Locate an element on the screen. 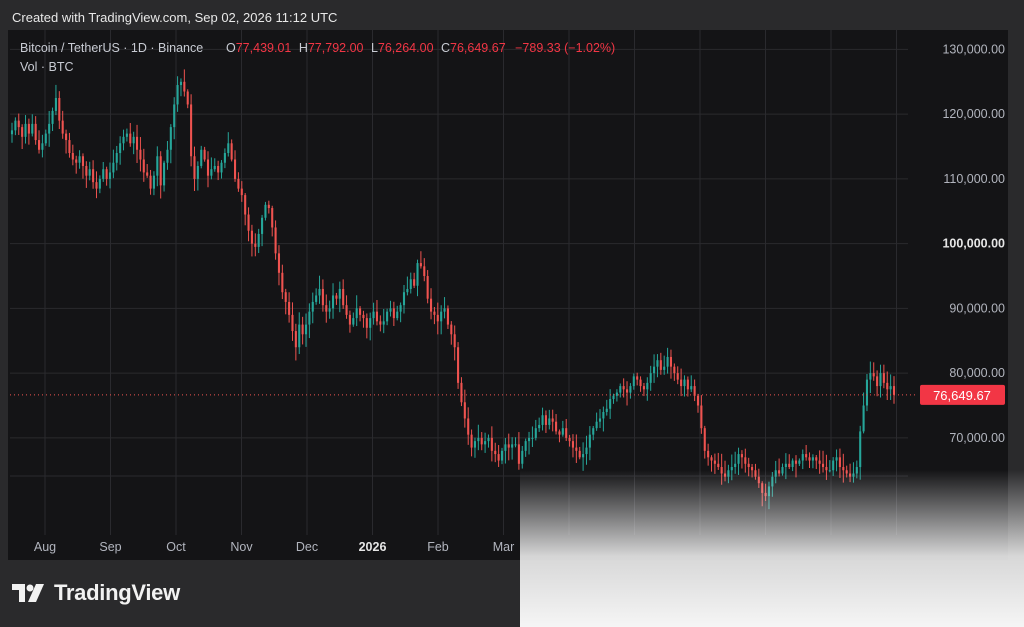  tradingview-logo: TradingView is located at coordinates (96, 593).